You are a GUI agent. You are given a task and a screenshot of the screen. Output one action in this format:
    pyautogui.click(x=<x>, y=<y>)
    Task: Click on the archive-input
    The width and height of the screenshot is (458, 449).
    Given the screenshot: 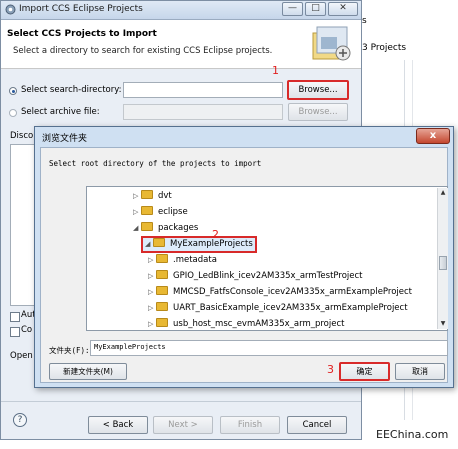 What is the action you would take?
    pyautogui.click(x=203, y=112)
    